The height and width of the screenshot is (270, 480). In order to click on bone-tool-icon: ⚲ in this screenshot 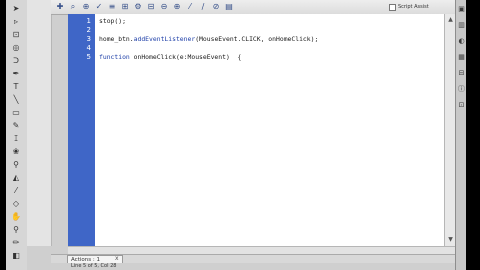, I will do `click(16, 165)`.